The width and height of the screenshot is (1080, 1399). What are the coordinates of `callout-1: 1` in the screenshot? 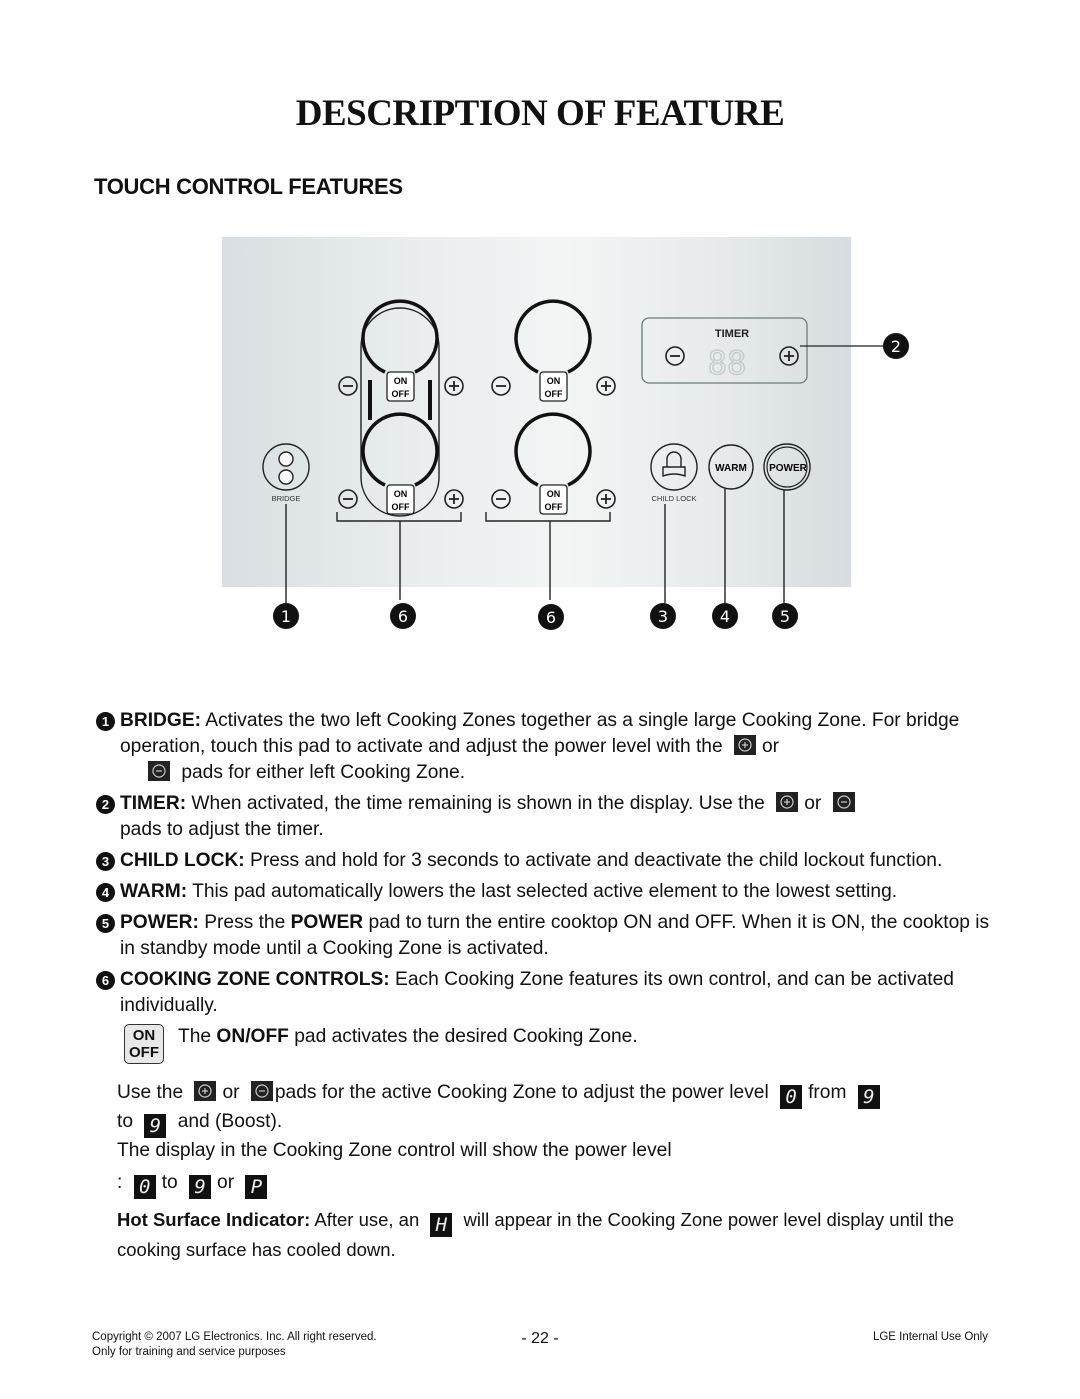 It's located at (286, 616).